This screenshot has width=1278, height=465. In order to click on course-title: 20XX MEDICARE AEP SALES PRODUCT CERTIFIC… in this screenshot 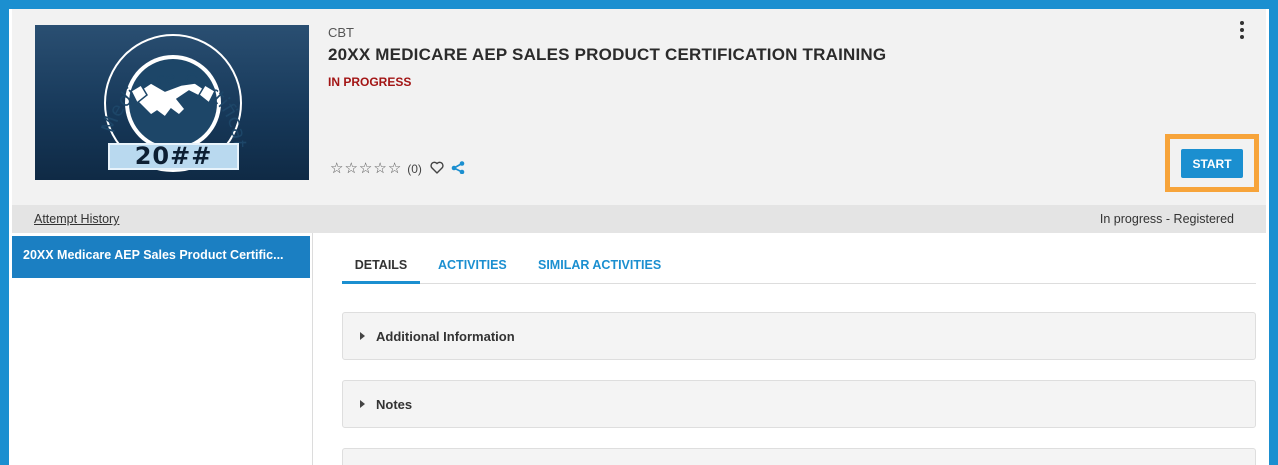, I will do `click(607, 54)`.